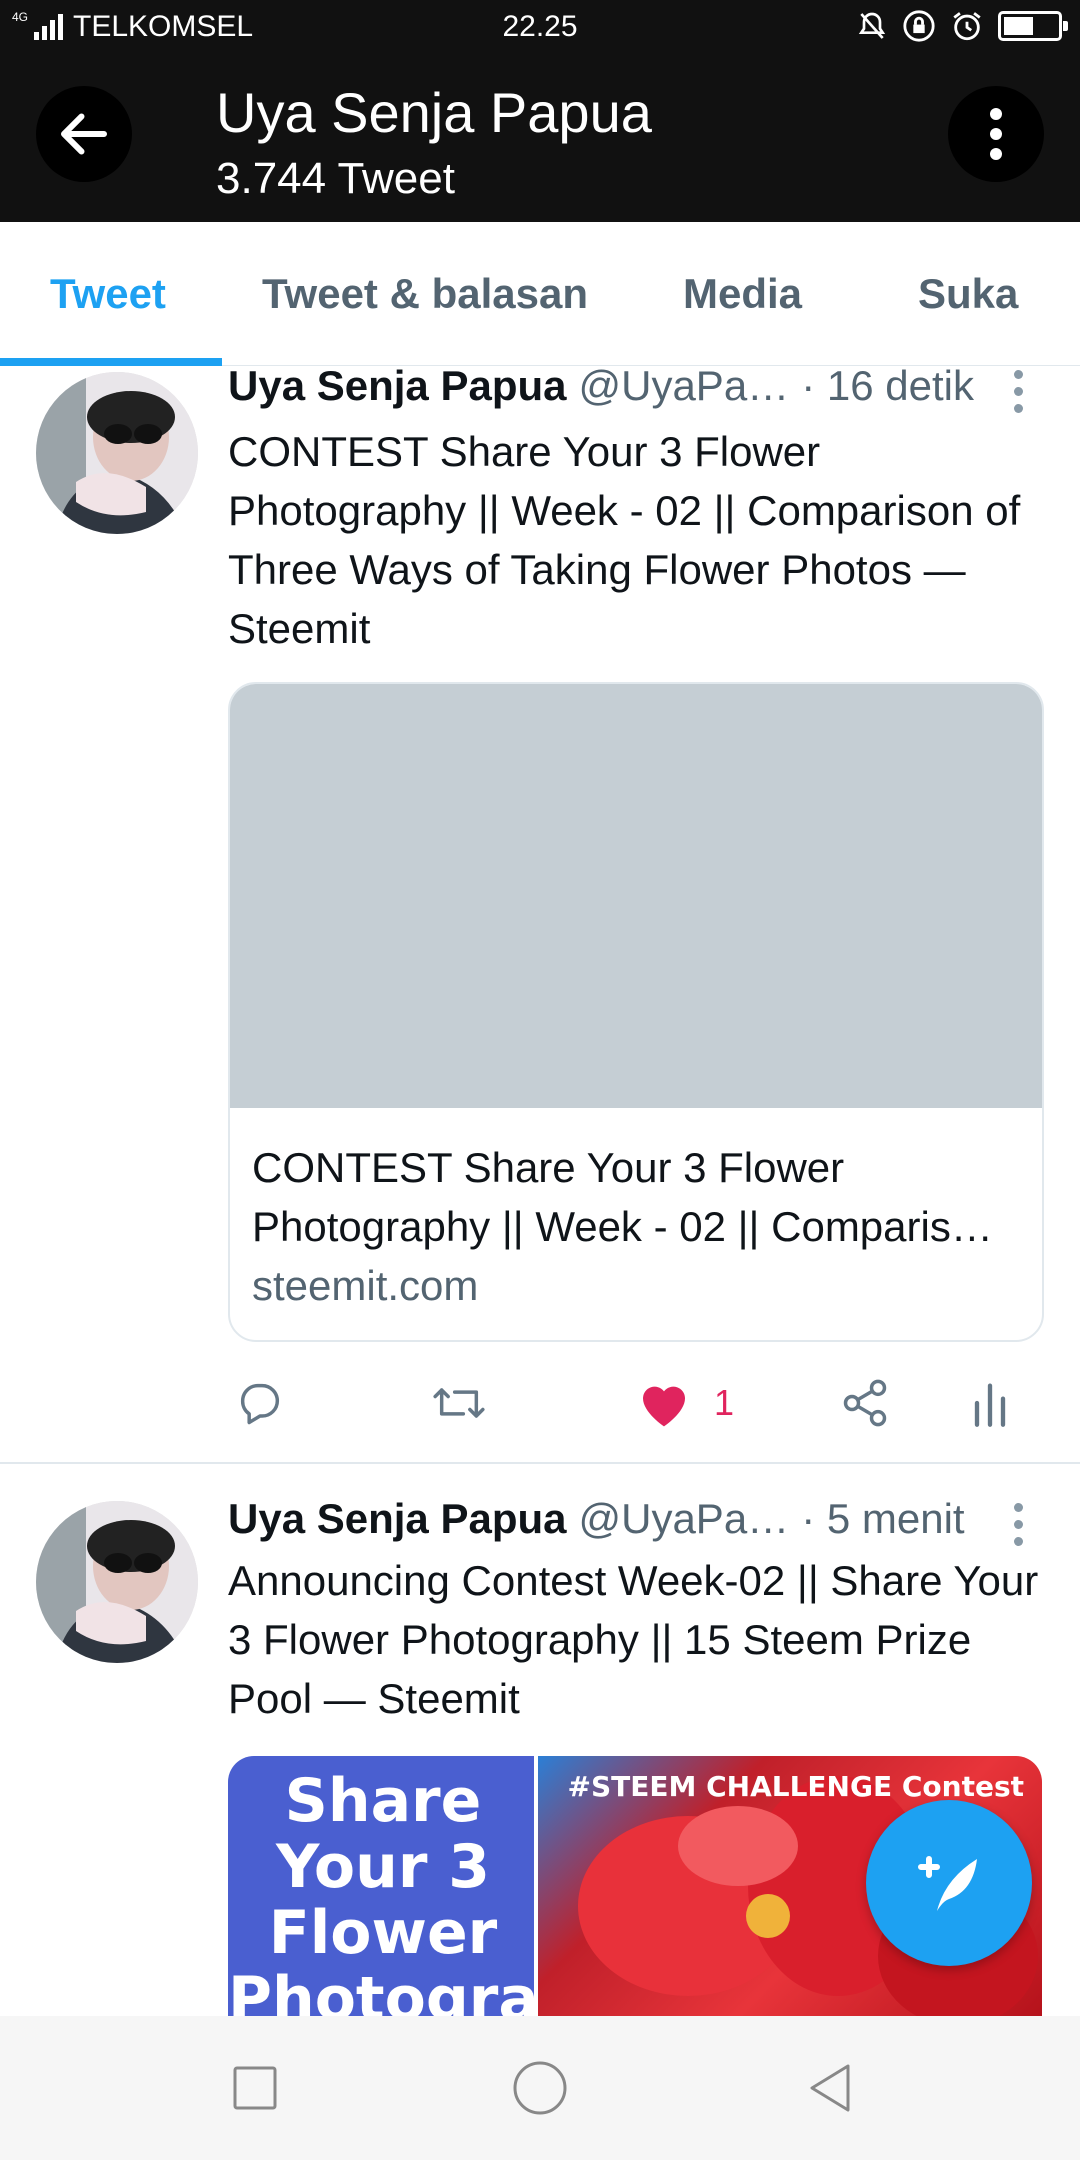 This screenshot has width=1080, height=2160. I want to click on media-left-panel: Share Your 3 Flower Photography, so click(446, 1886).